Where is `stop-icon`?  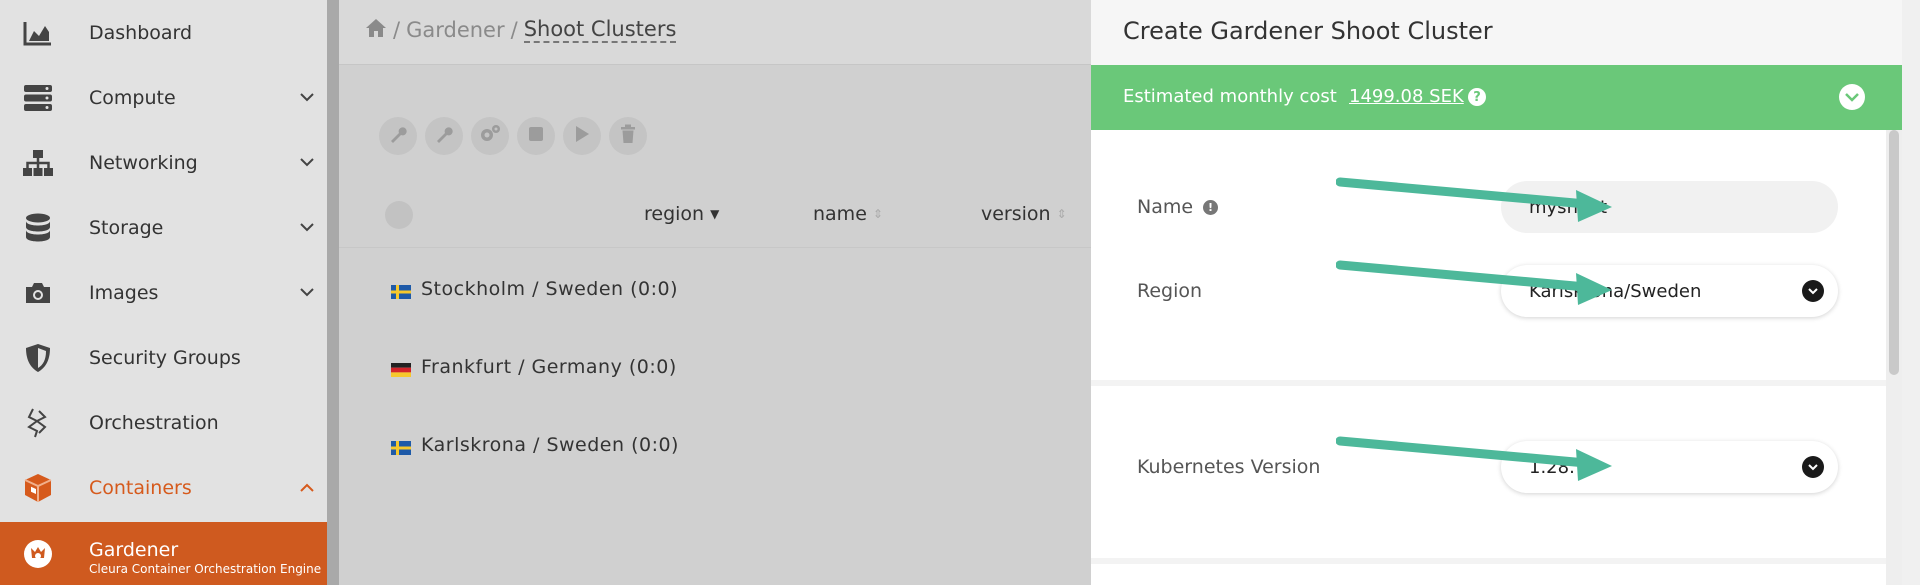 stop-icon is located at coordinates (536, 136).